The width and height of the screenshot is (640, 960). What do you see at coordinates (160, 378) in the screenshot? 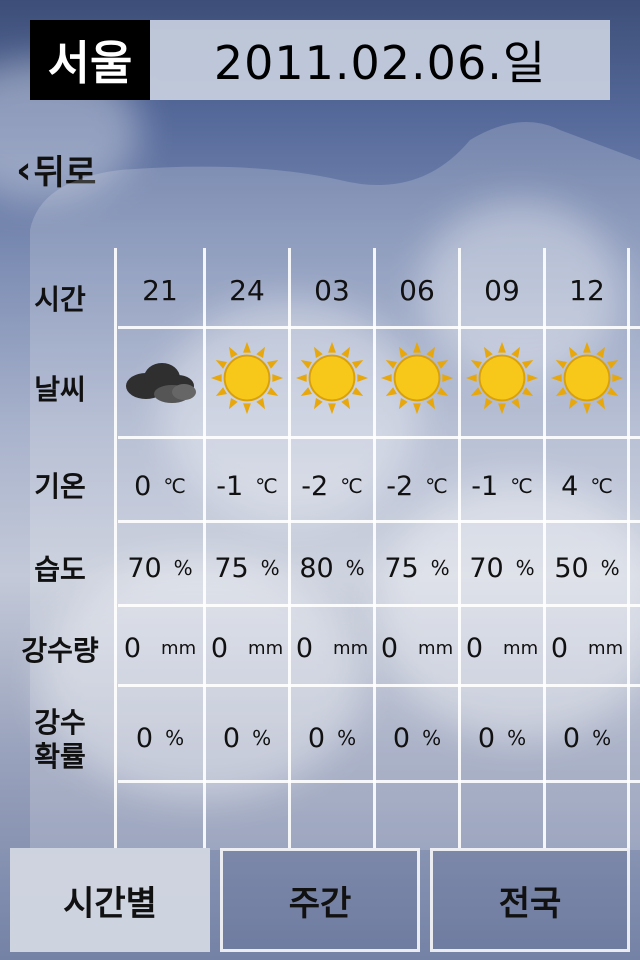
I see `cloud-icon` at bounding box center [160, 378].